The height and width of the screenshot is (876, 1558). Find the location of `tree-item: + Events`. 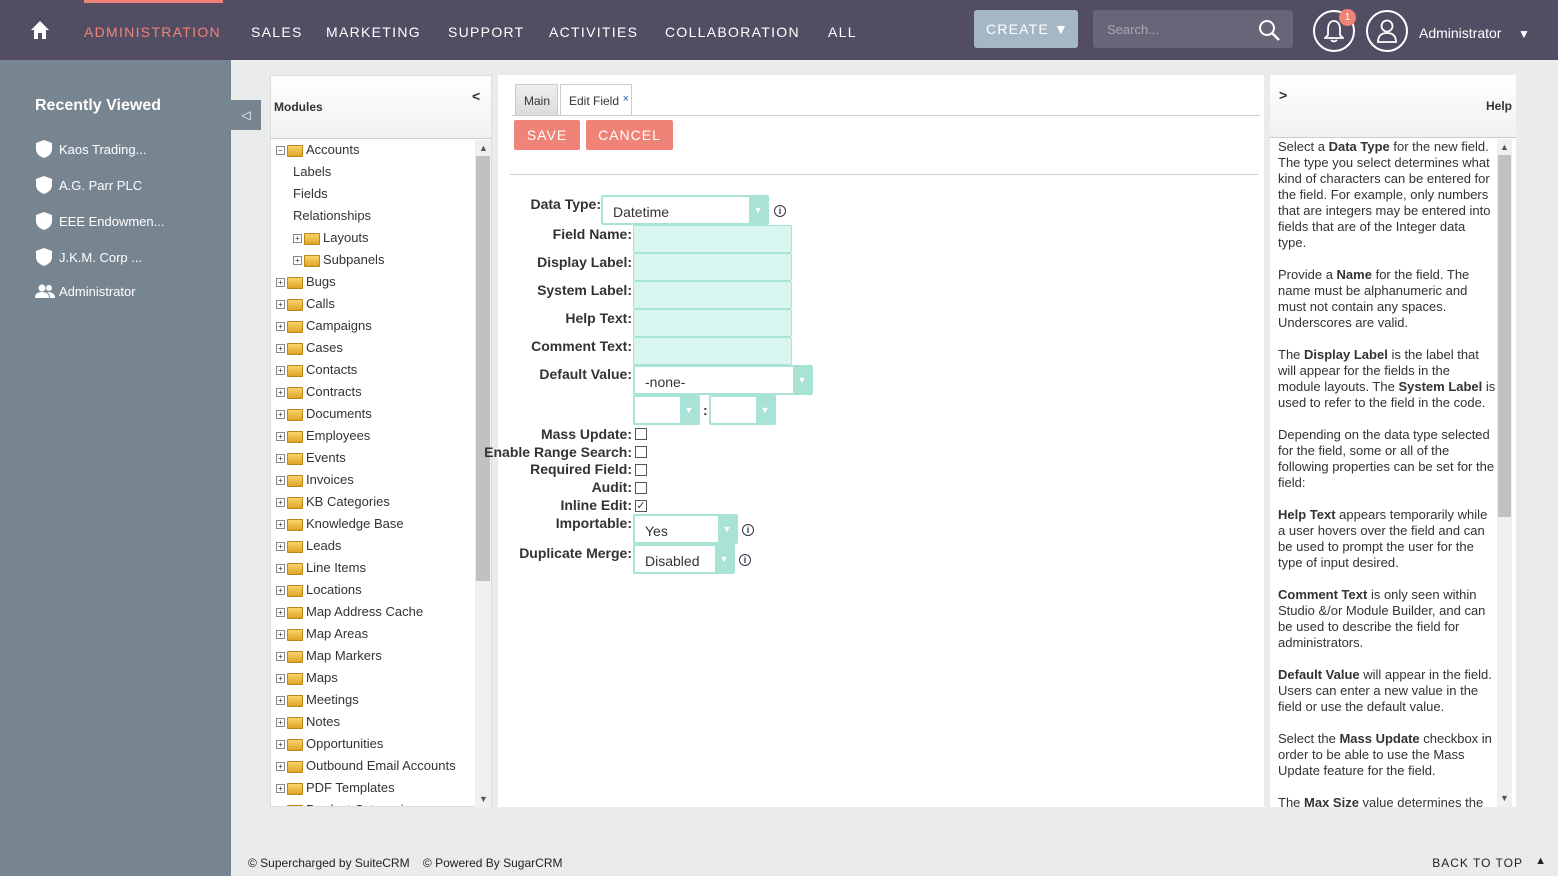

tree-item: + Events is located at coordinates (311, 461).